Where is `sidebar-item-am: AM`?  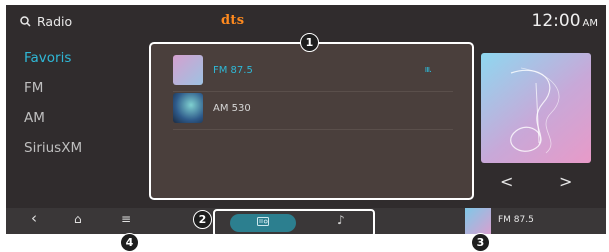
sidebar-item-am: AM is located at coordinates (71, 118).